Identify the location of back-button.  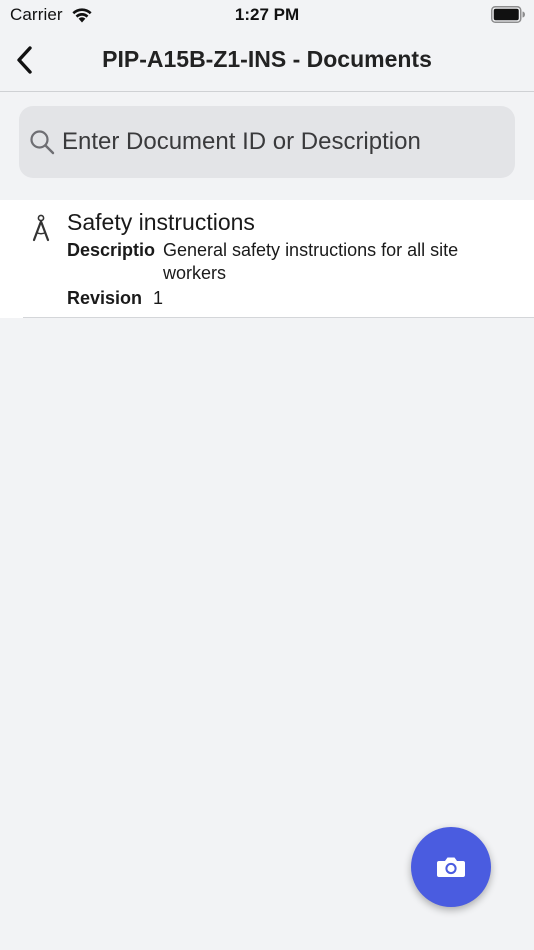
(24, 60).